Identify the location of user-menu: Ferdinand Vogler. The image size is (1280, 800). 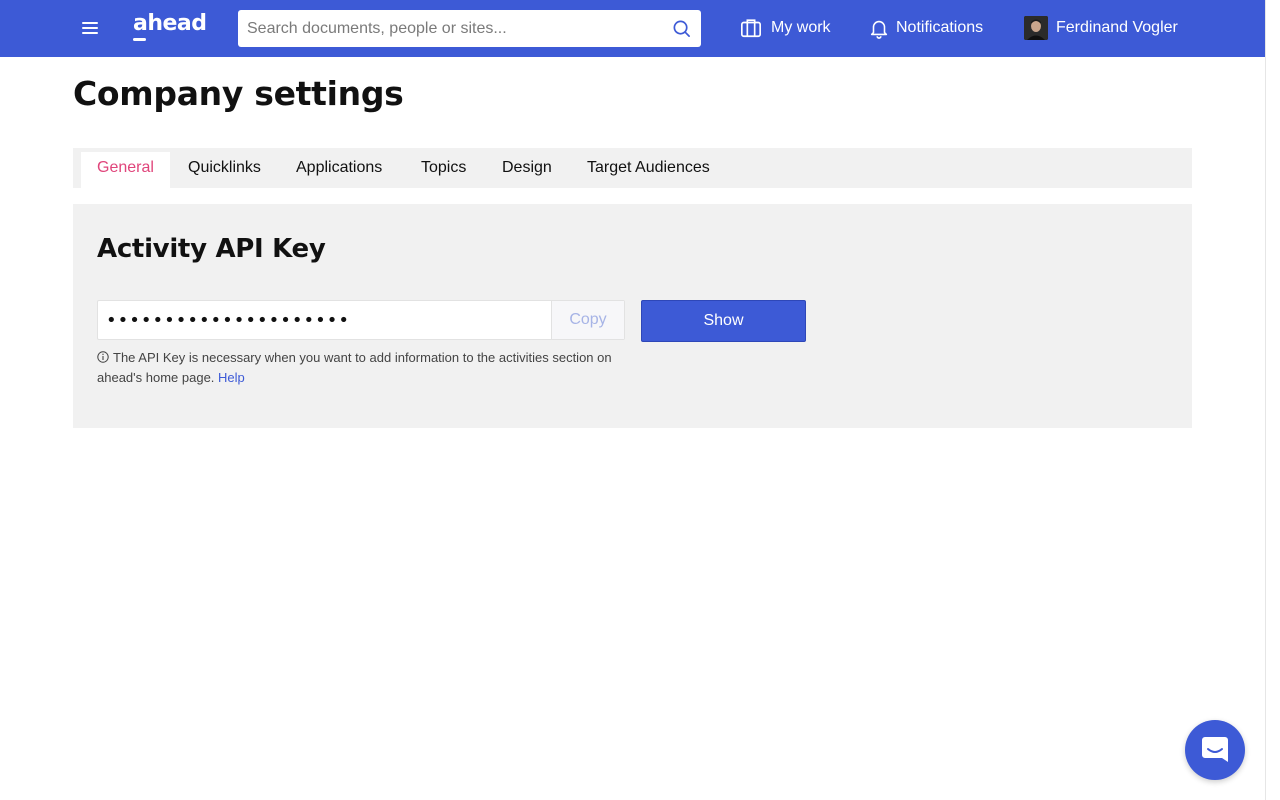
(1109, 28).